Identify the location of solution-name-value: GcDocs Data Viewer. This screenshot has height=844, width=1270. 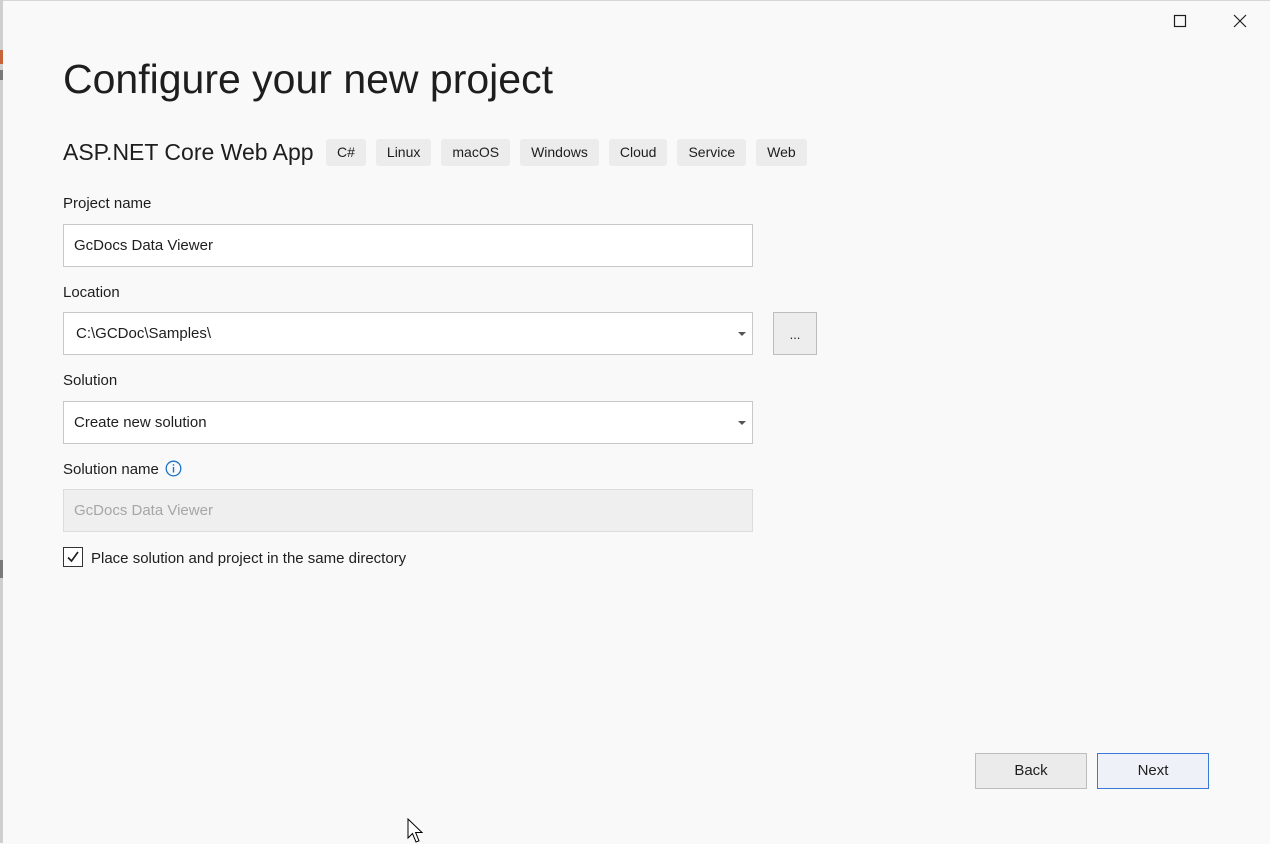
(143, 510).